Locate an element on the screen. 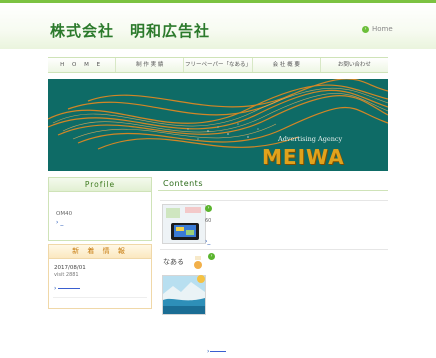  mascot-icon is located at coordinates (198, 263).